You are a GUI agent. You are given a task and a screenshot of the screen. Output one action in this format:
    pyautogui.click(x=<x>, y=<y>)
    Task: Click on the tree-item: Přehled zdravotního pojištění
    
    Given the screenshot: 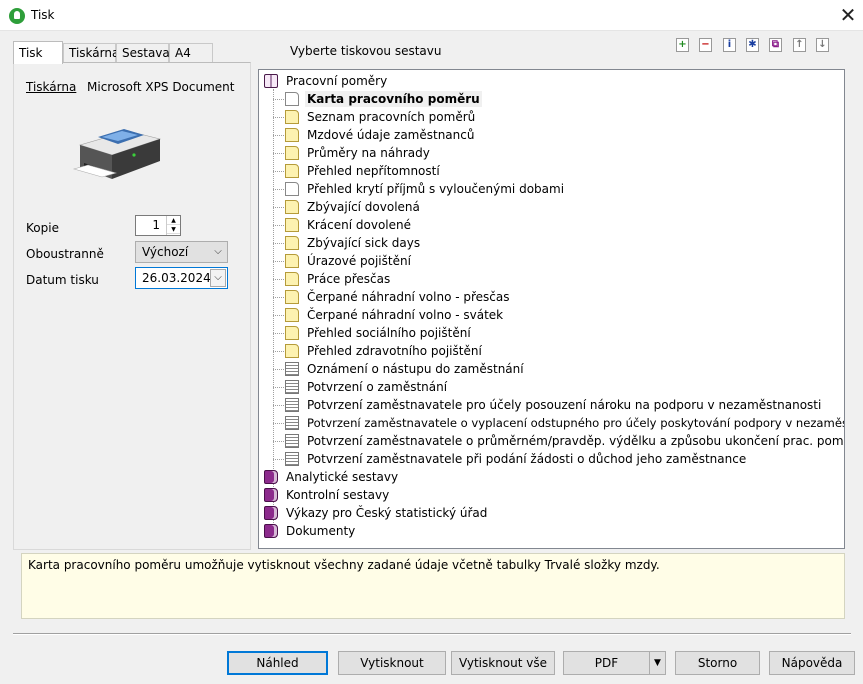 What is the action you would take?
    pyautogui.click(x=554, y=351)
    